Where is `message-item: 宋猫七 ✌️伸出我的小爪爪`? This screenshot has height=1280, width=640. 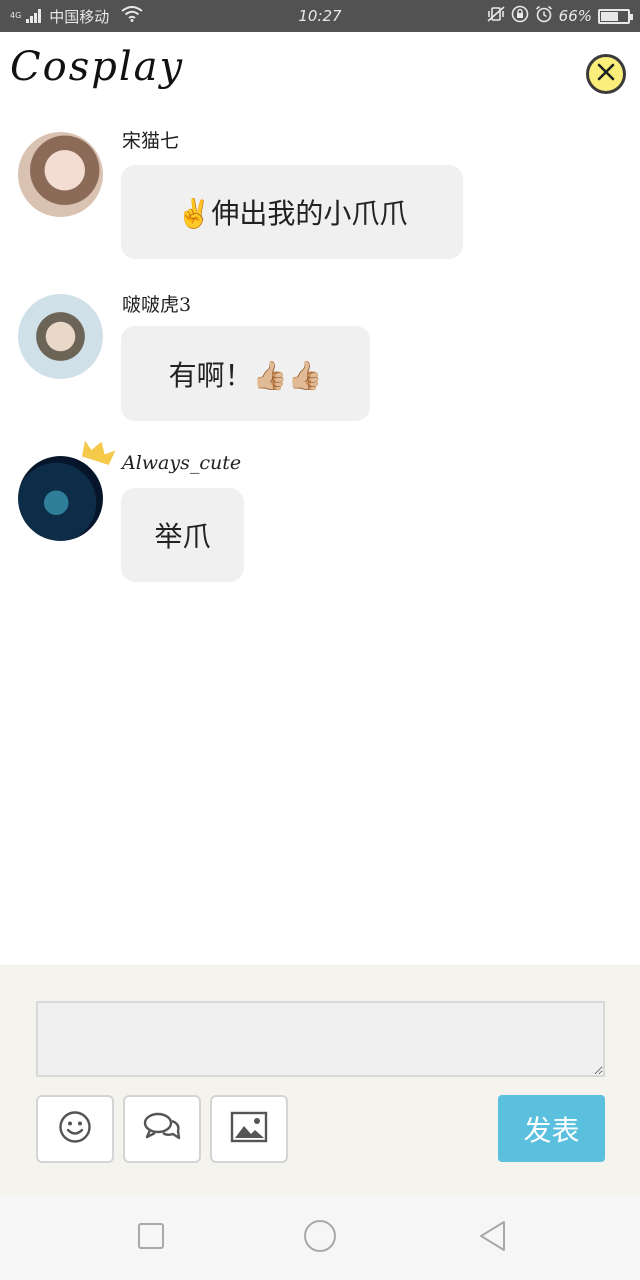 message-item: 宋猫七 ✌️伸出我的小爪爪 is located at coordinates (320, 197).